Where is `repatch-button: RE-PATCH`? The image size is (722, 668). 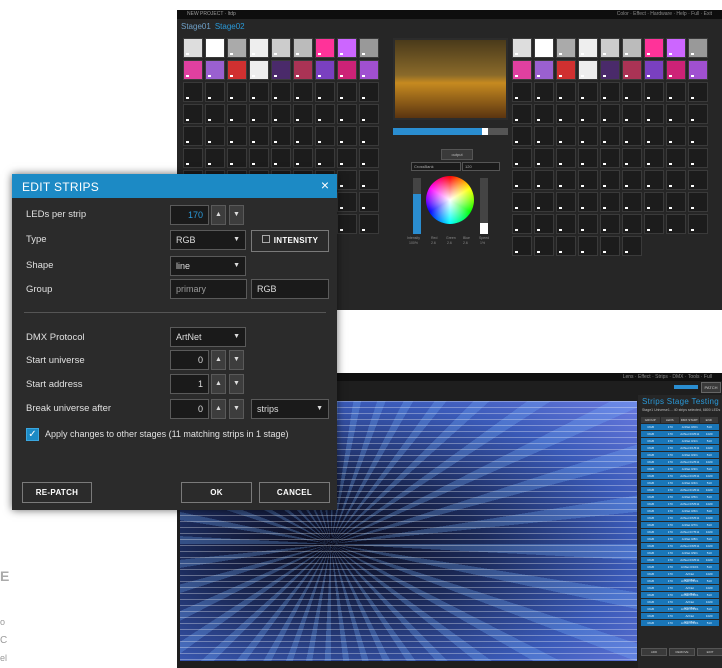 repatch-button: RE-PATCH is located at coordinates (57, 492).